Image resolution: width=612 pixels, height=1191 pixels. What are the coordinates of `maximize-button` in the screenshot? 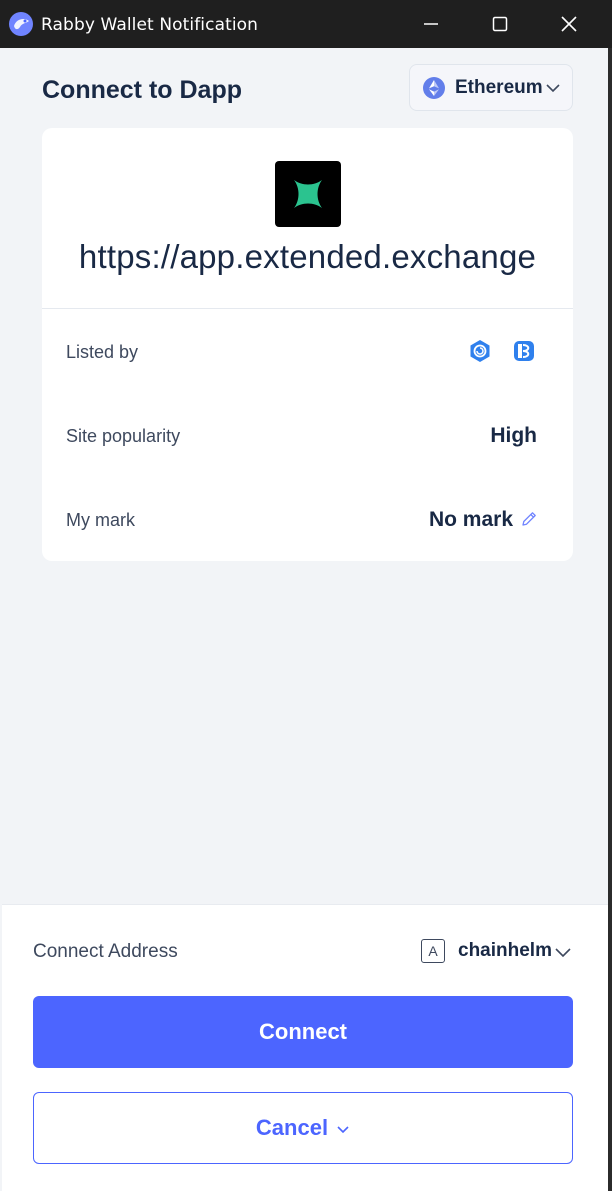 It's located at (500, 24).